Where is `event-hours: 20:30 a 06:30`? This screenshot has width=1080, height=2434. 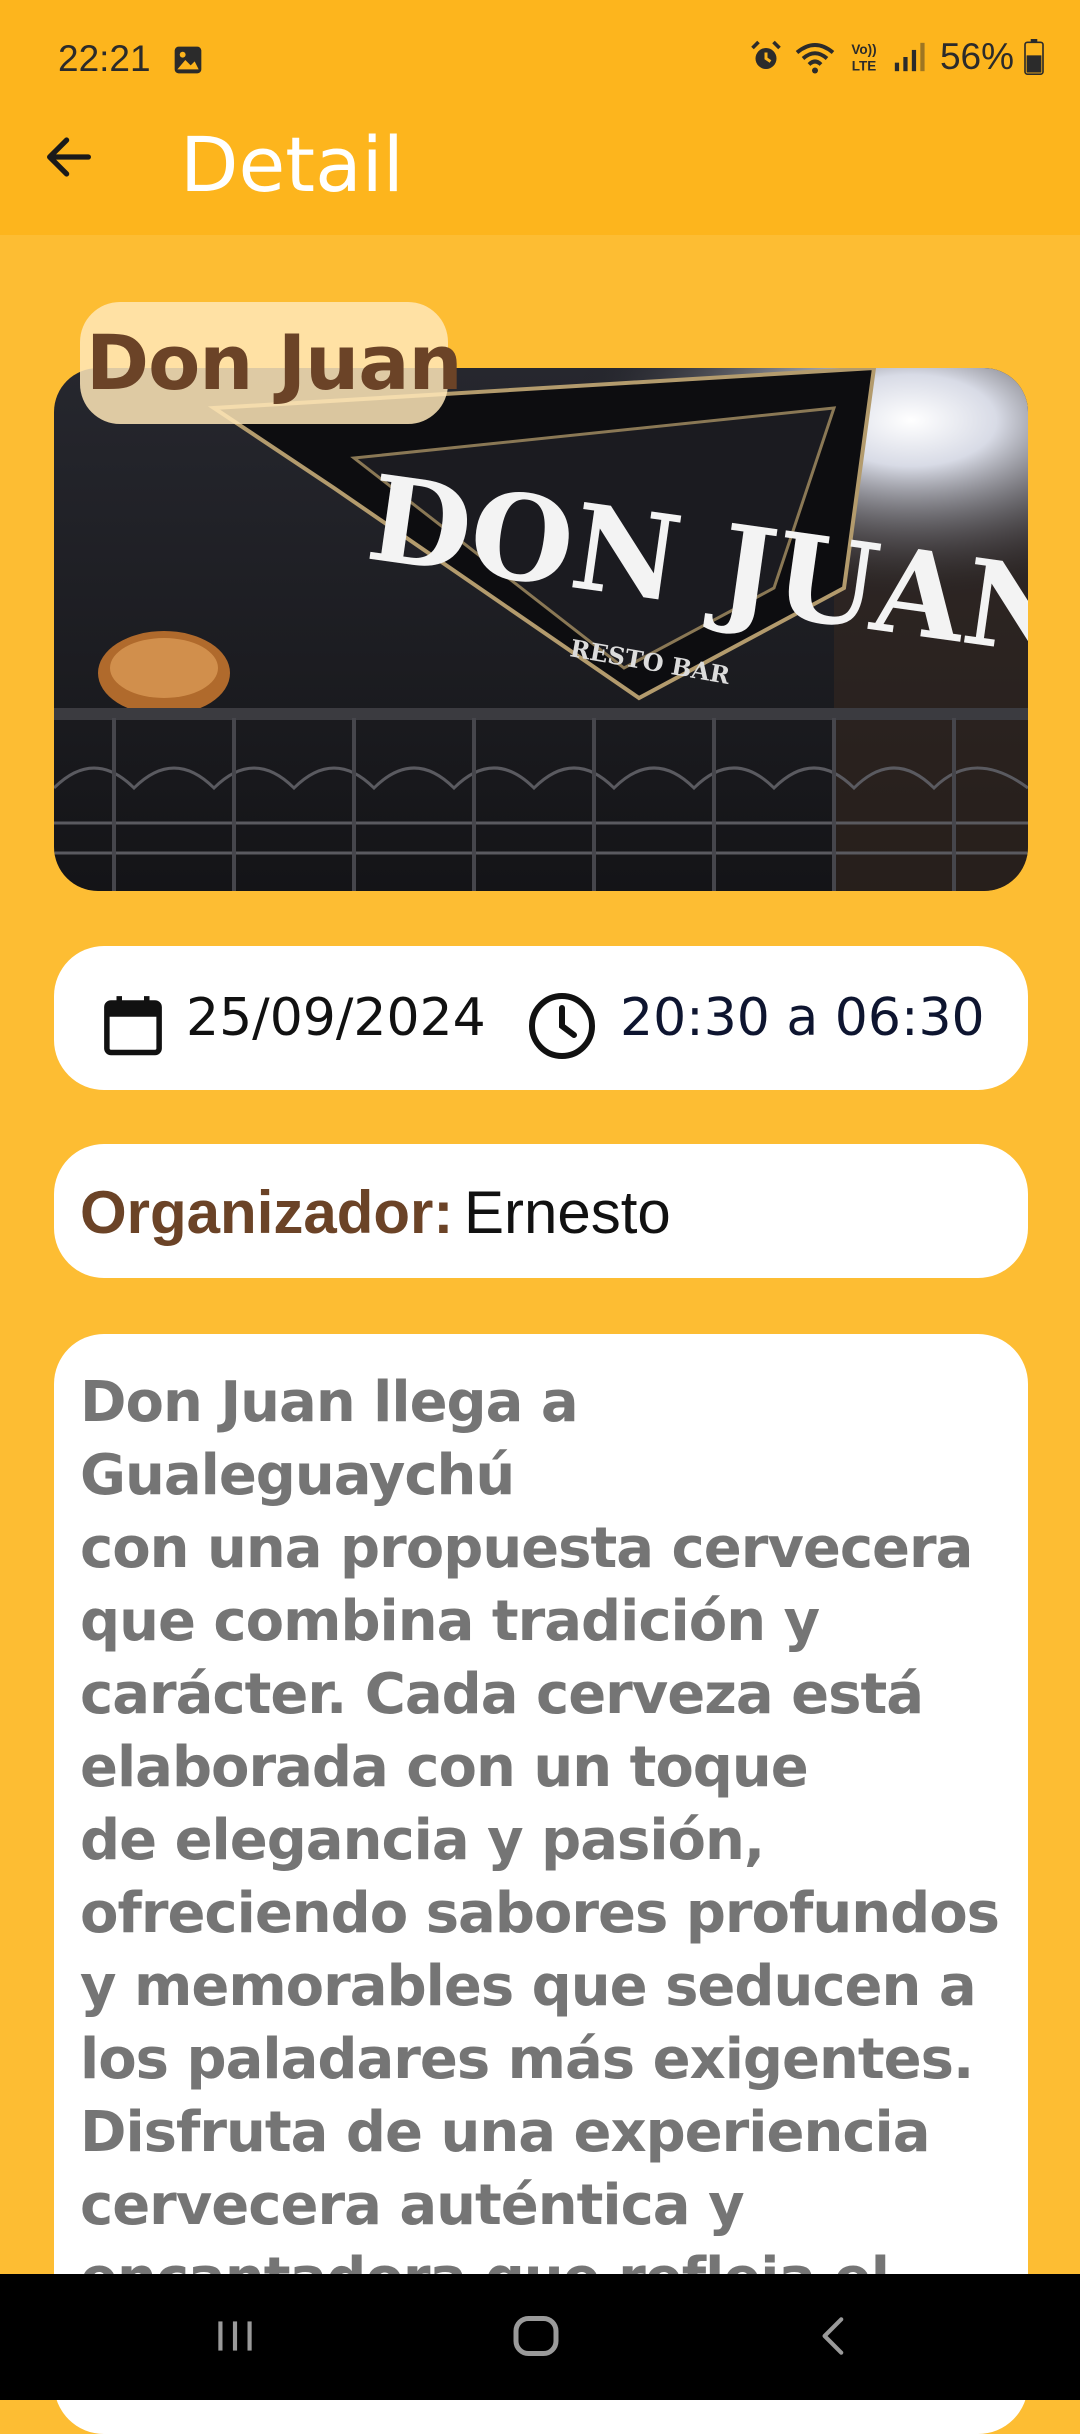
event-hours: 20:30 a 06:30 is located at coordinates (802, 1018).